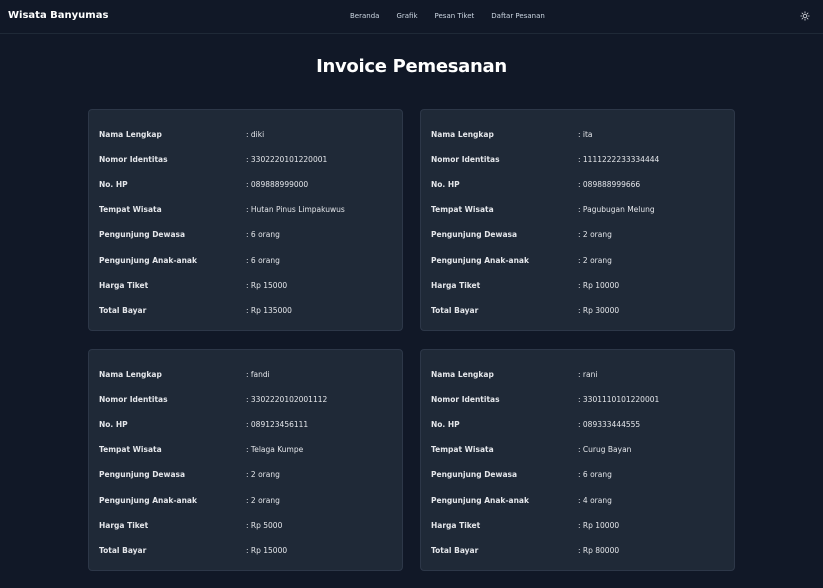 The image size is (823, 588). I want to click on children-value: : 4 orang, so click(595, 500).